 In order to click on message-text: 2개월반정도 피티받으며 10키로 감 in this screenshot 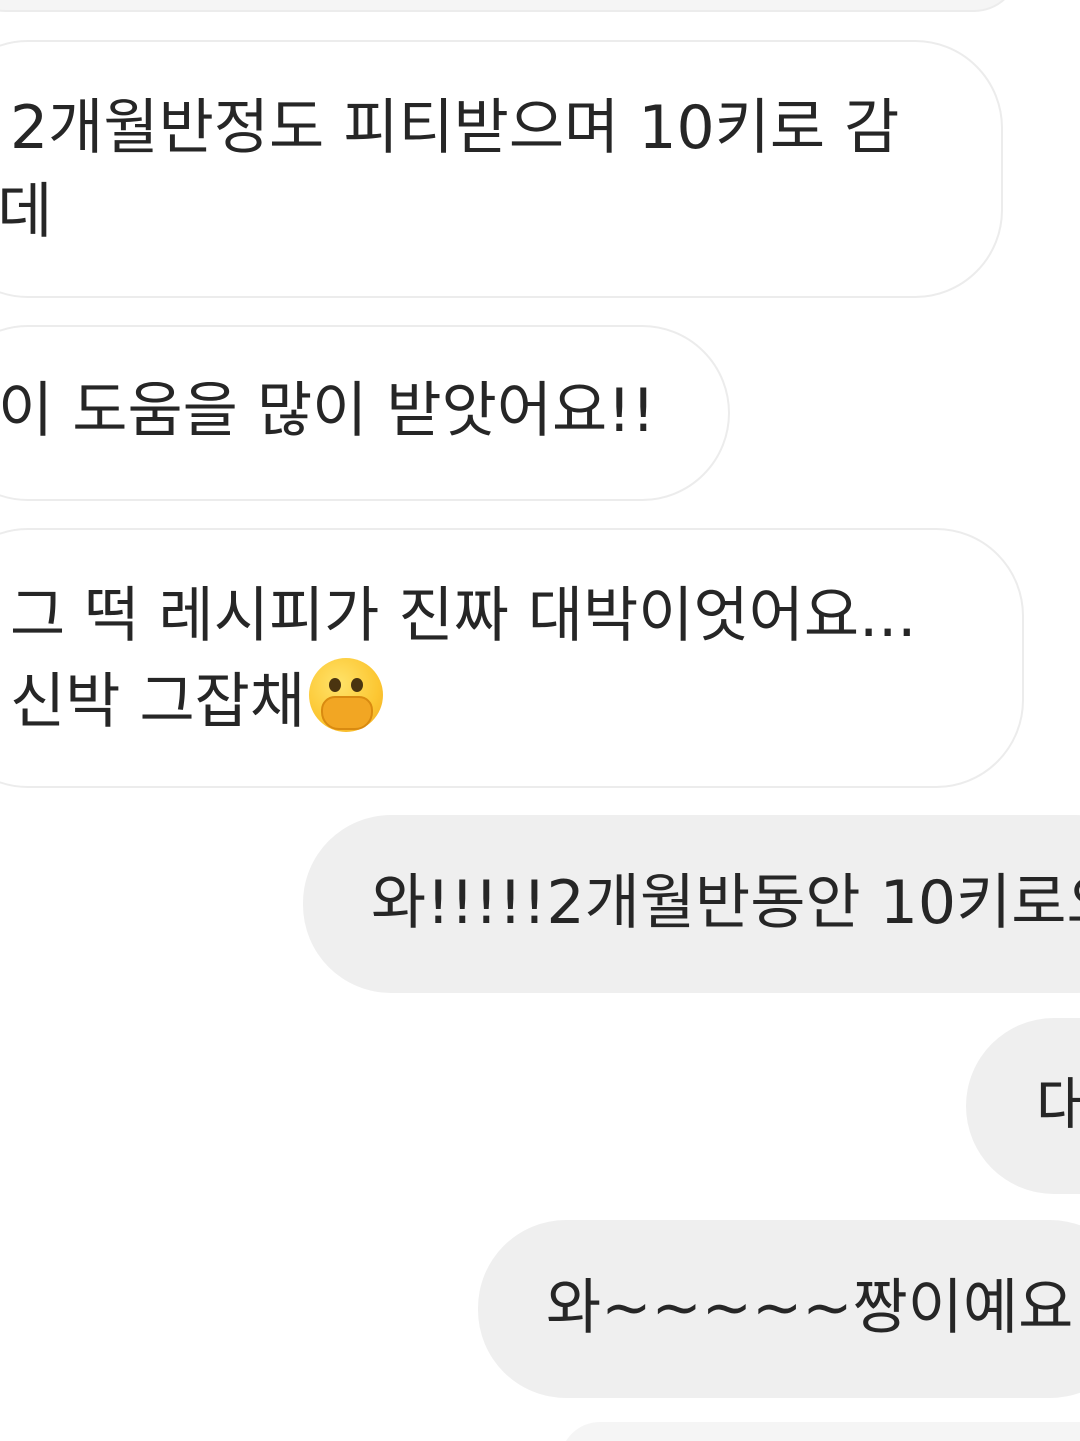, I will do `click(455, 128)`.